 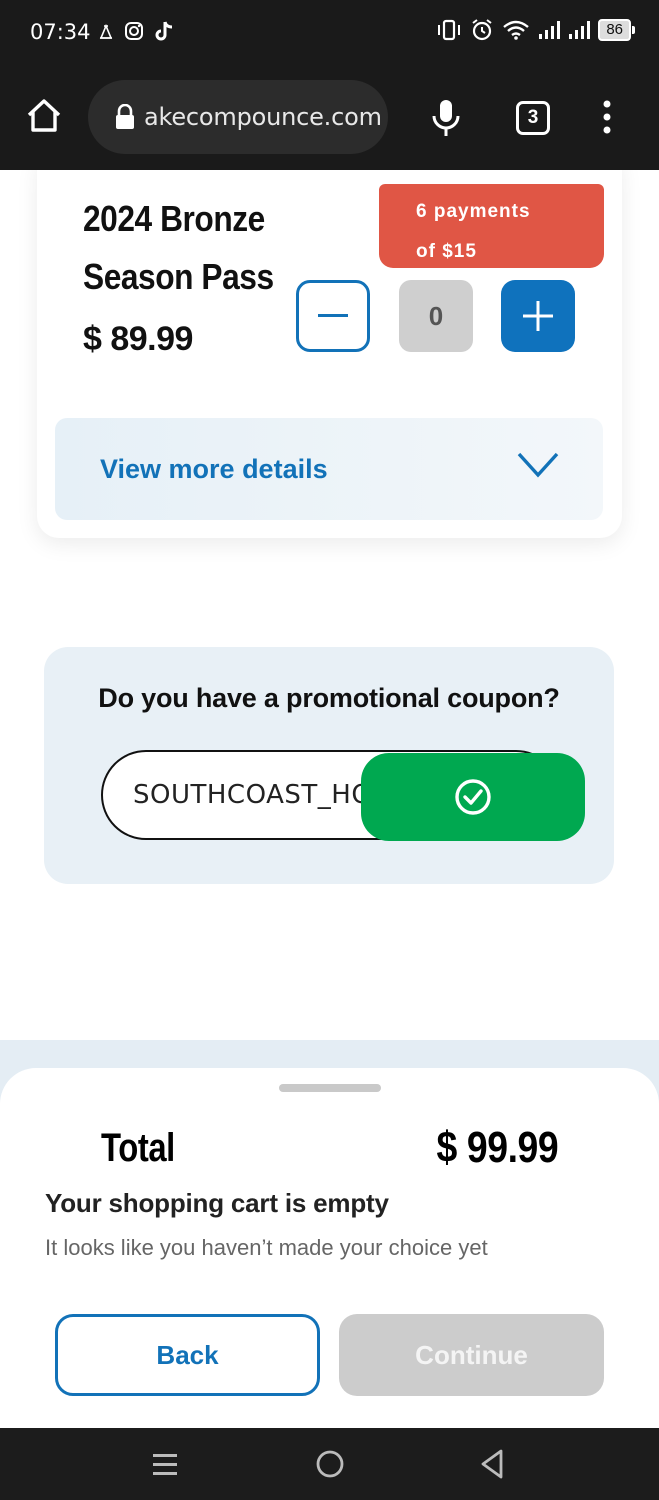 What do you see at coordinates (449, 30) in the screenshot?
I see `vibrate-icon` at bounding box center [449, 30].